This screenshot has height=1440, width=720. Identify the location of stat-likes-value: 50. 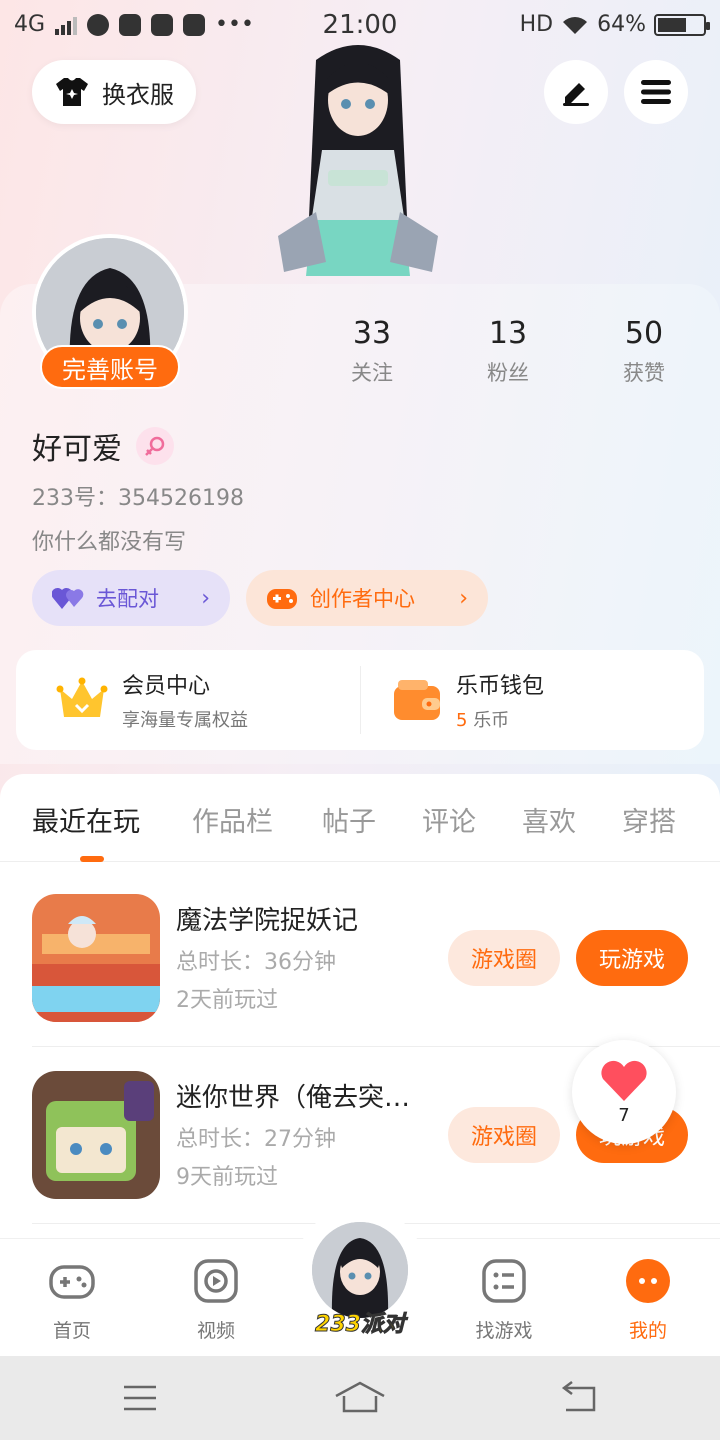
(644, 333).